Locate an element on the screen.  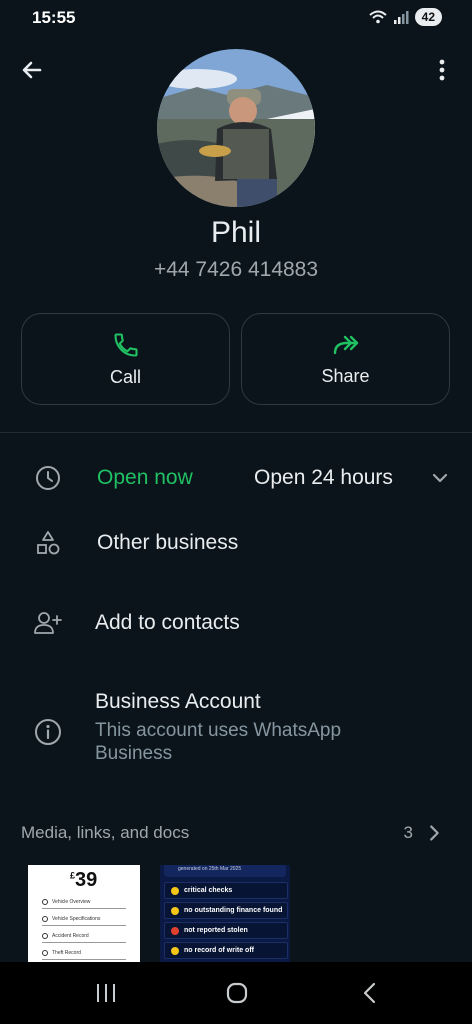
open-now-status: Open now is located at coordinates (145, 477).